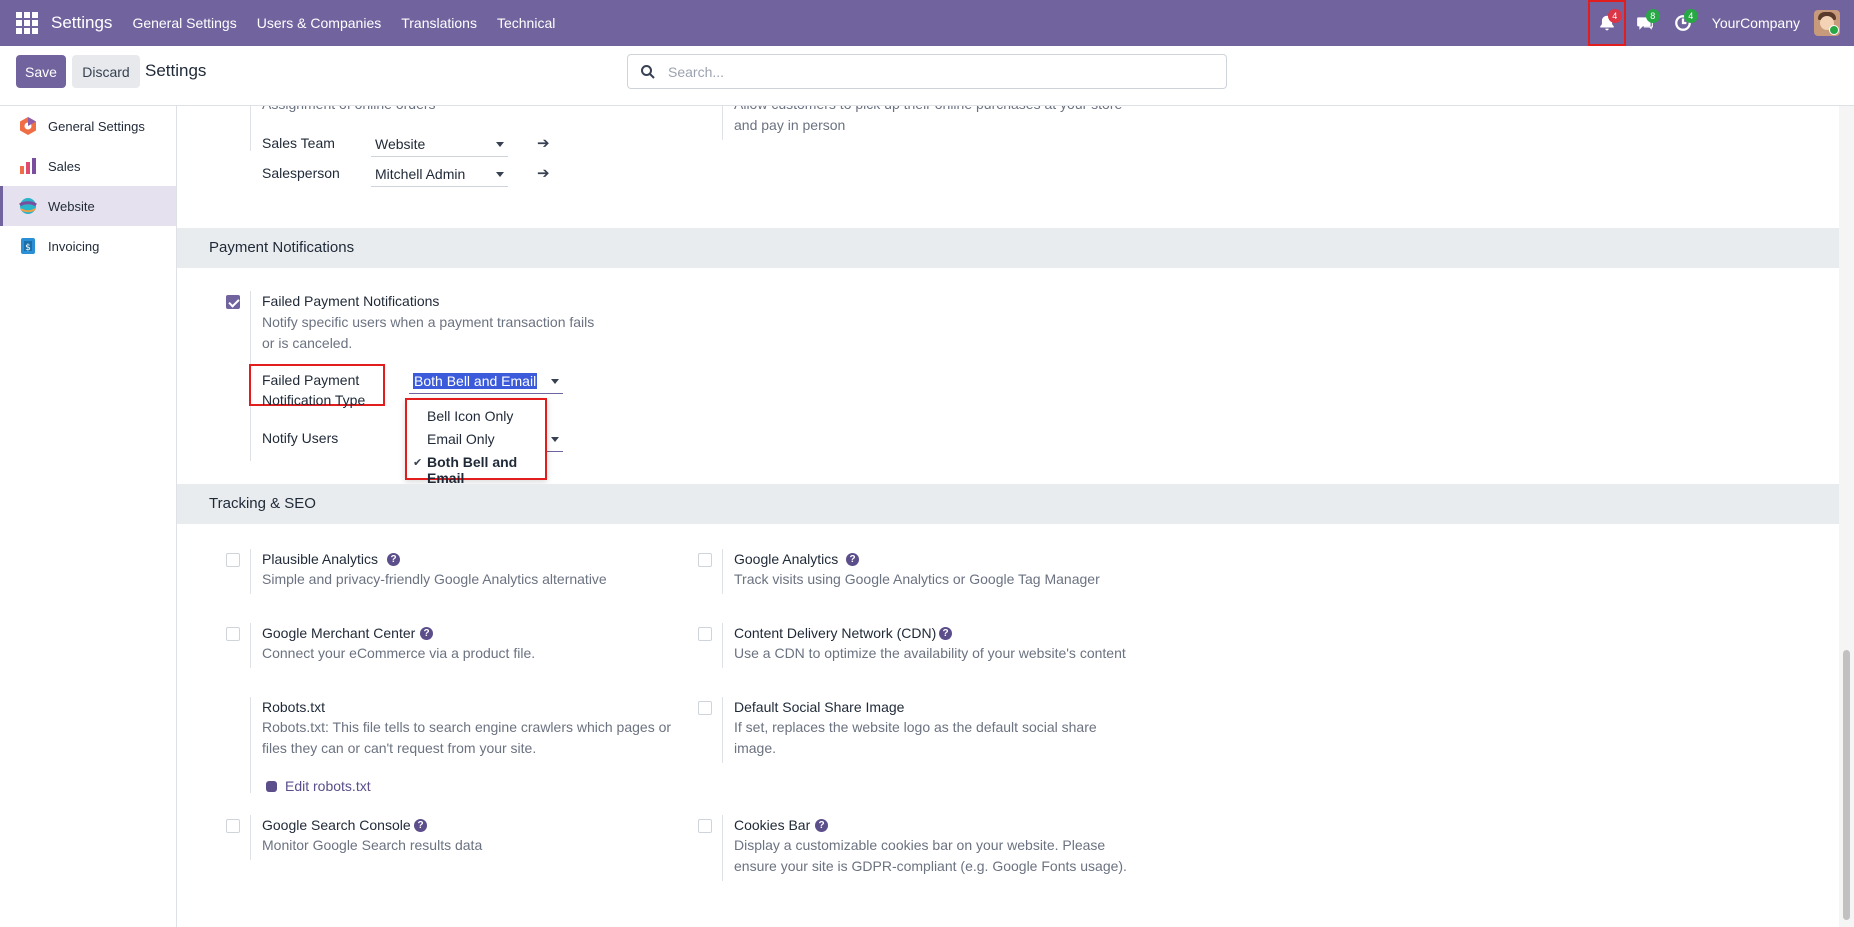 The width and height of the screenshot is (1854, 927). I want to click on google-analytics-title: Google Analytics, so click(786, 559).